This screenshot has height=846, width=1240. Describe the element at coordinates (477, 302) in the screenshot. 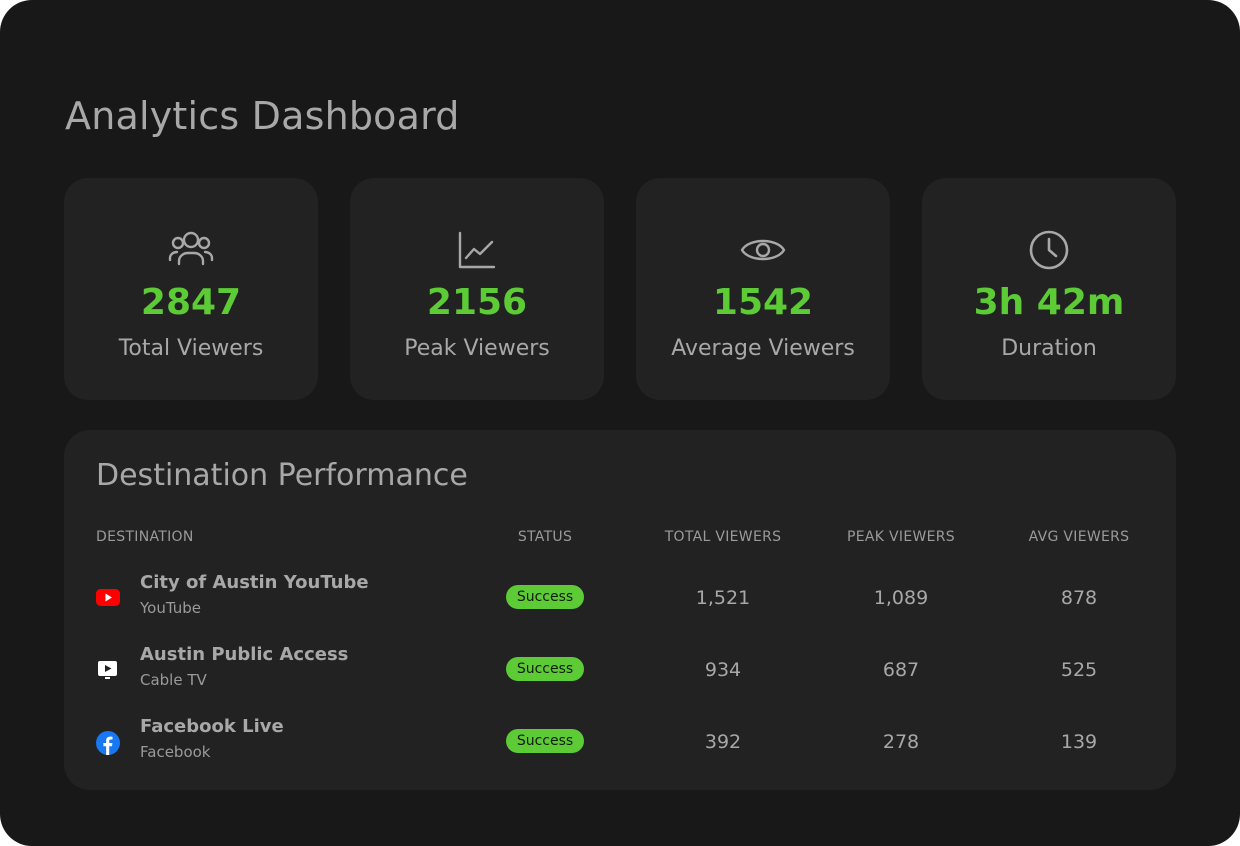

I see `stat-value: 2156` at that location.